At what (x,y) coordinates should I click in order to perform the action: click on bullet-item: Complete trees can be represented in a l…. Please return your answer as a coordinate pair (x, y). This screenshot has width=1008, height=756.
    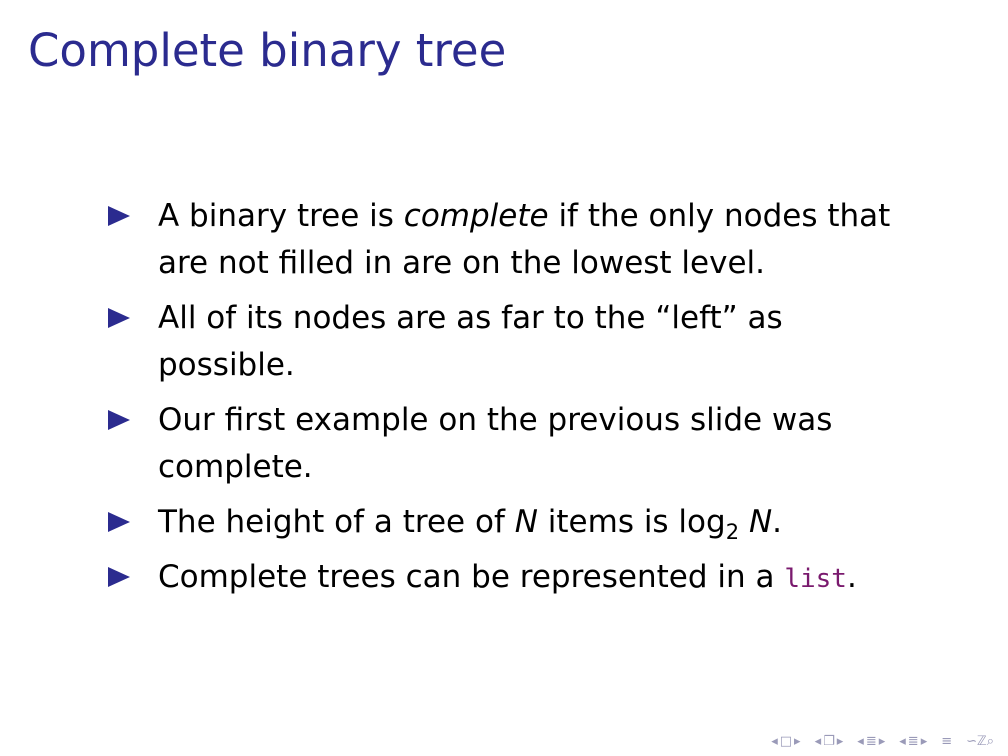
    Looking at the image, I should click on (538, 578).